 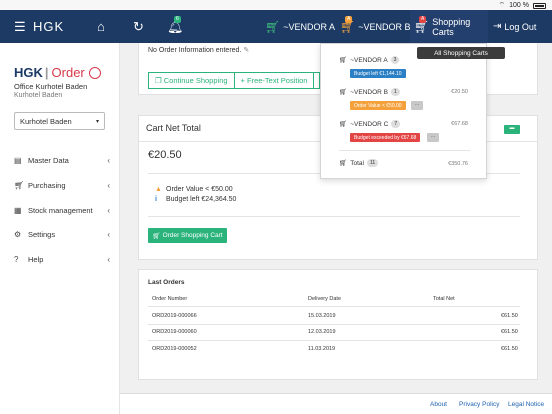 What do you see at coordinates (385, 137) in the screenshot?
I see `vendor-c-status-tag: Budget exceeded by €67.68` at bounding box center [385, 137].